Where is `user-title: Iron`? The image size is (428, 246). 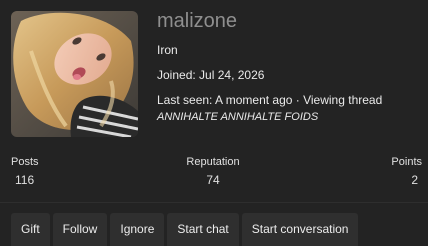
user-title: Iron is located at coordinates (167, 50).